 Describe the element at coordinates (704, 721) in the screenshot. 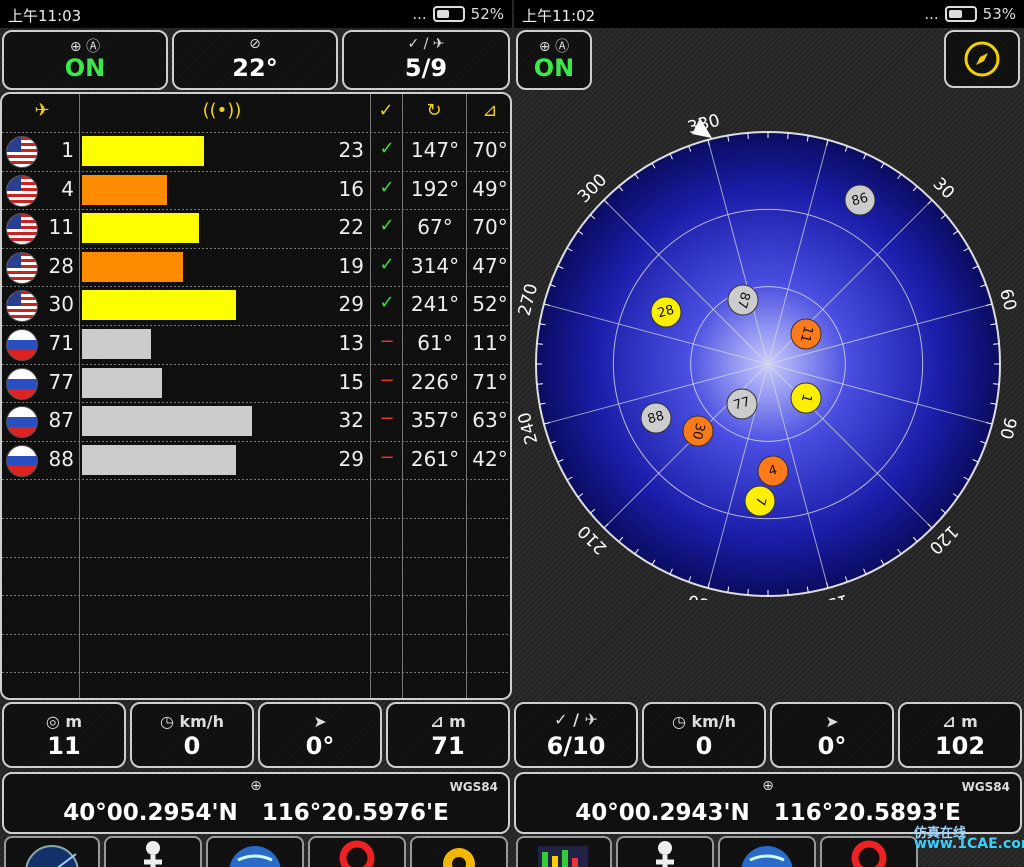

I see `speed-label: ◷ km/h` at that location.